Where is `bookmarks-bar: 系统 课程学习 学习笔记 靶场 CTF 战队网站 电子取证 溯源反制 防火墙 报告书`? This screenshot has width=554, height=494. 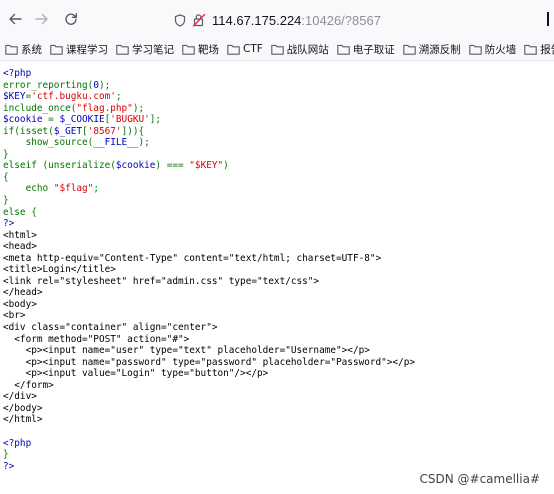
bookmarks-bar: 系统 课程学习 学习笔记 靶场 CTF 战队网站 电子取证 溯源反制 防火墙 报告书 is located at coordinates (277, 49).